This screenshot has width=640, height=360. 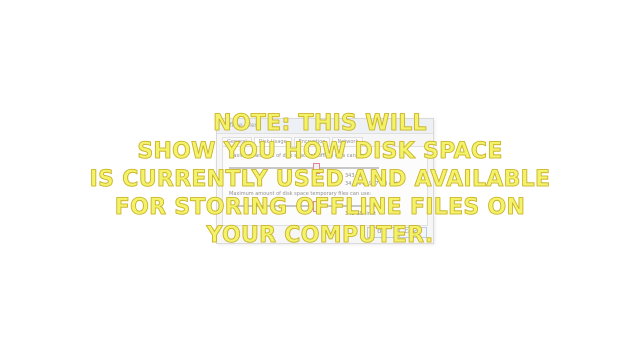 I want to click on caption-line: YOUR COMPUTER., so click(x=320, y=236).